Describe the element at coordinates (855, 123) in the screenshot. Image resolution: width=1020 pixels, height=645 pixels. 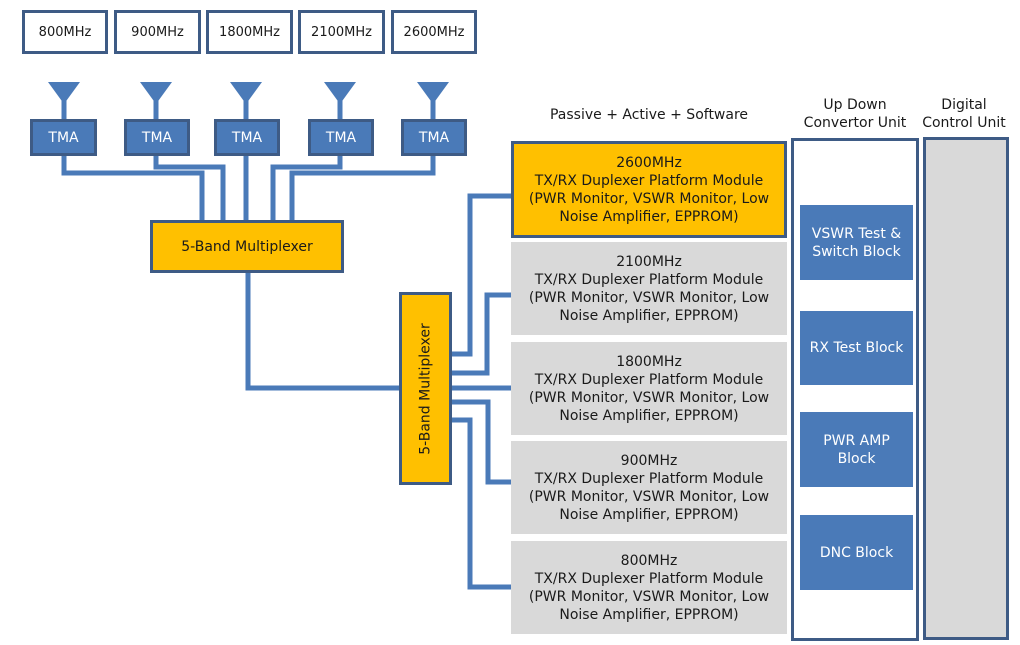
I see `udc-header-line: Convertor Unit` at that location.